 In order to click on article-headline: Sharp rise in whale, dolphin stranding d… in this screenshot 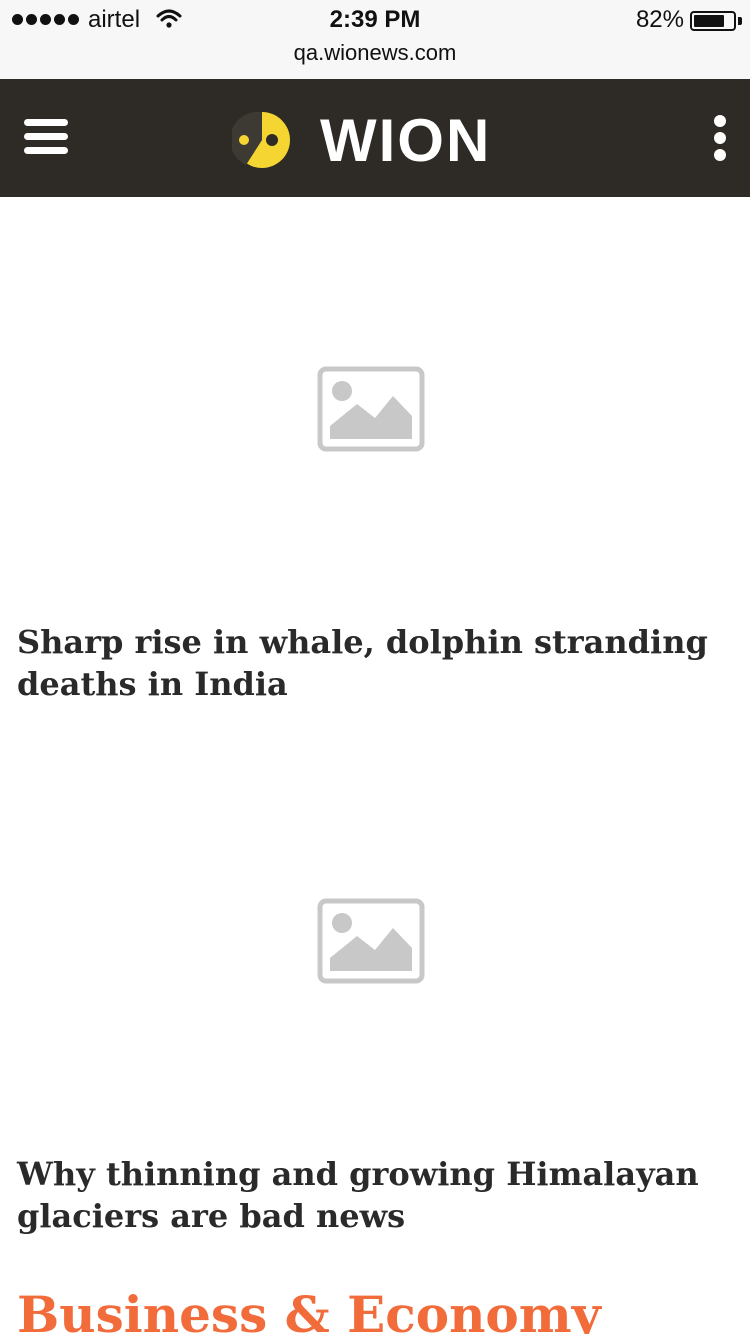, I will do `click(367, 663)`.